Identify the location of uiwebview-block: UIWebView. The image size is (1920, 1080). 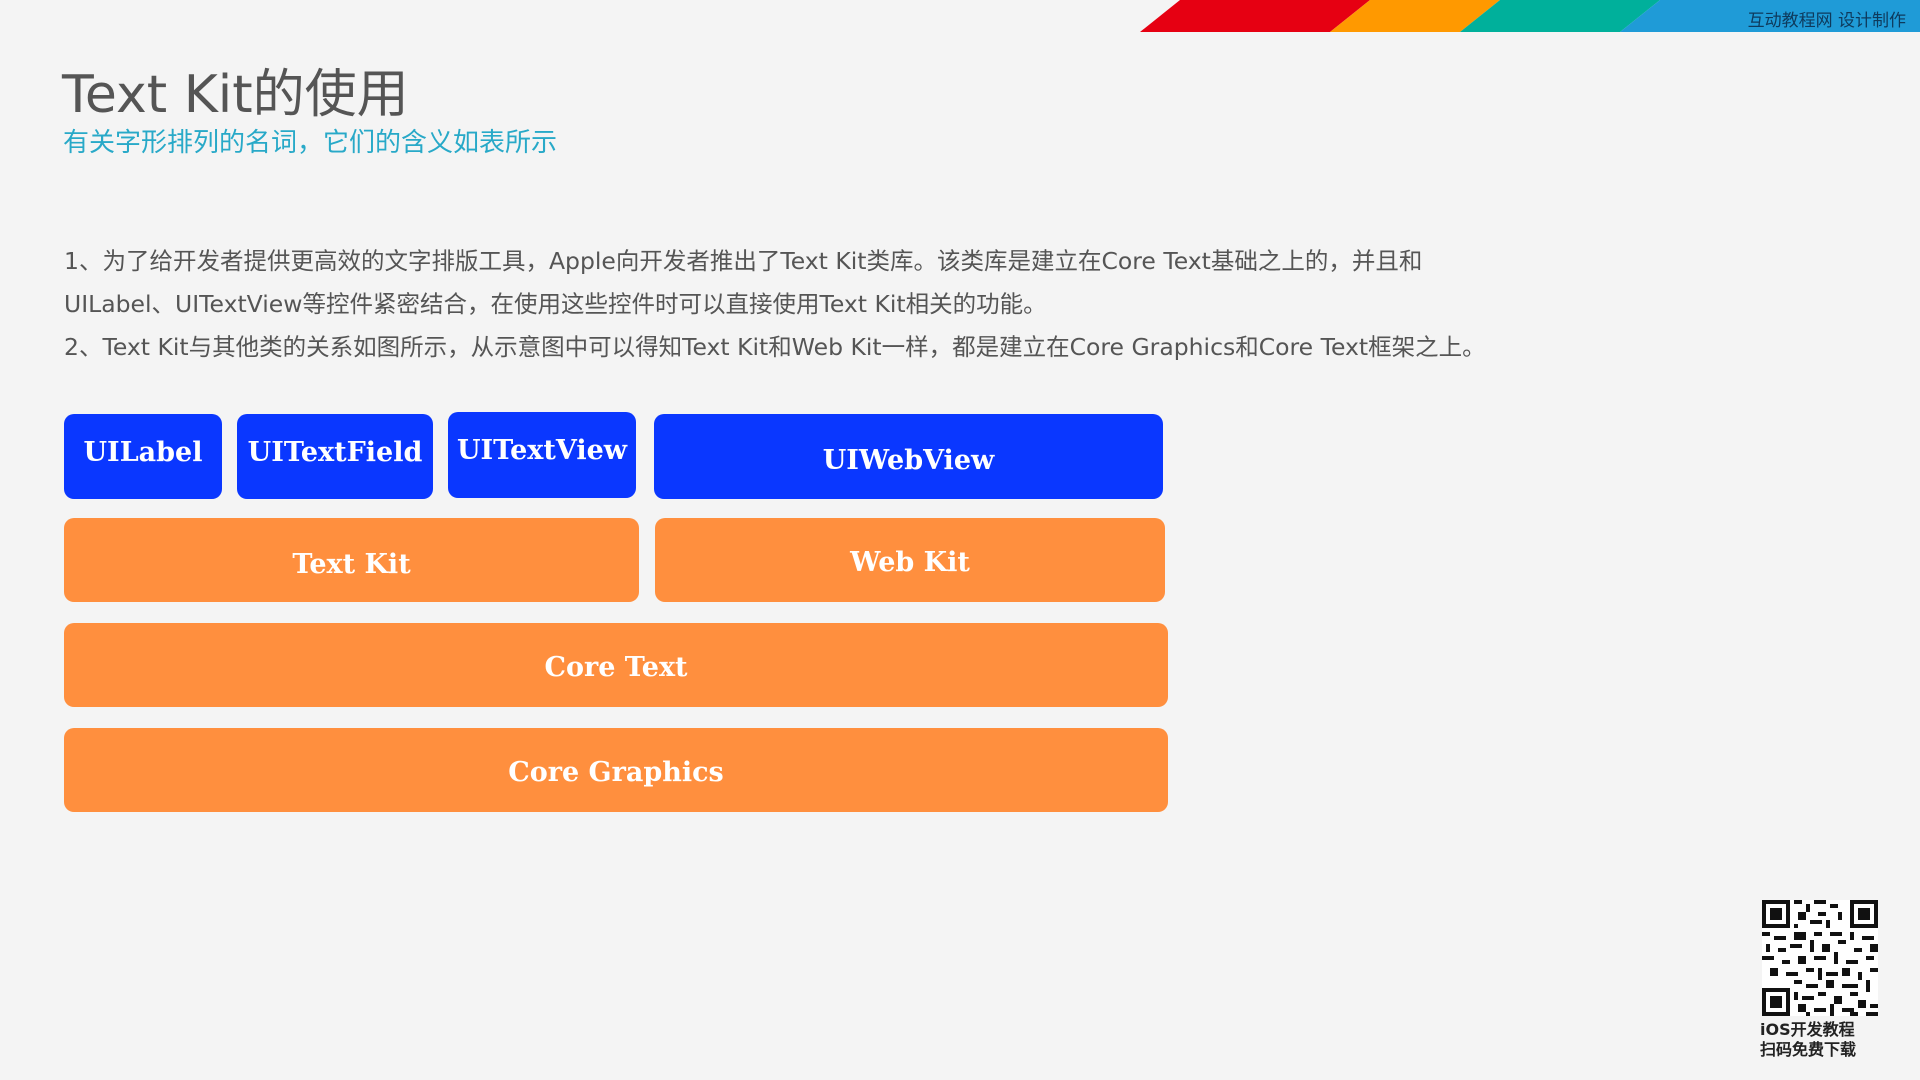
(908, 456).